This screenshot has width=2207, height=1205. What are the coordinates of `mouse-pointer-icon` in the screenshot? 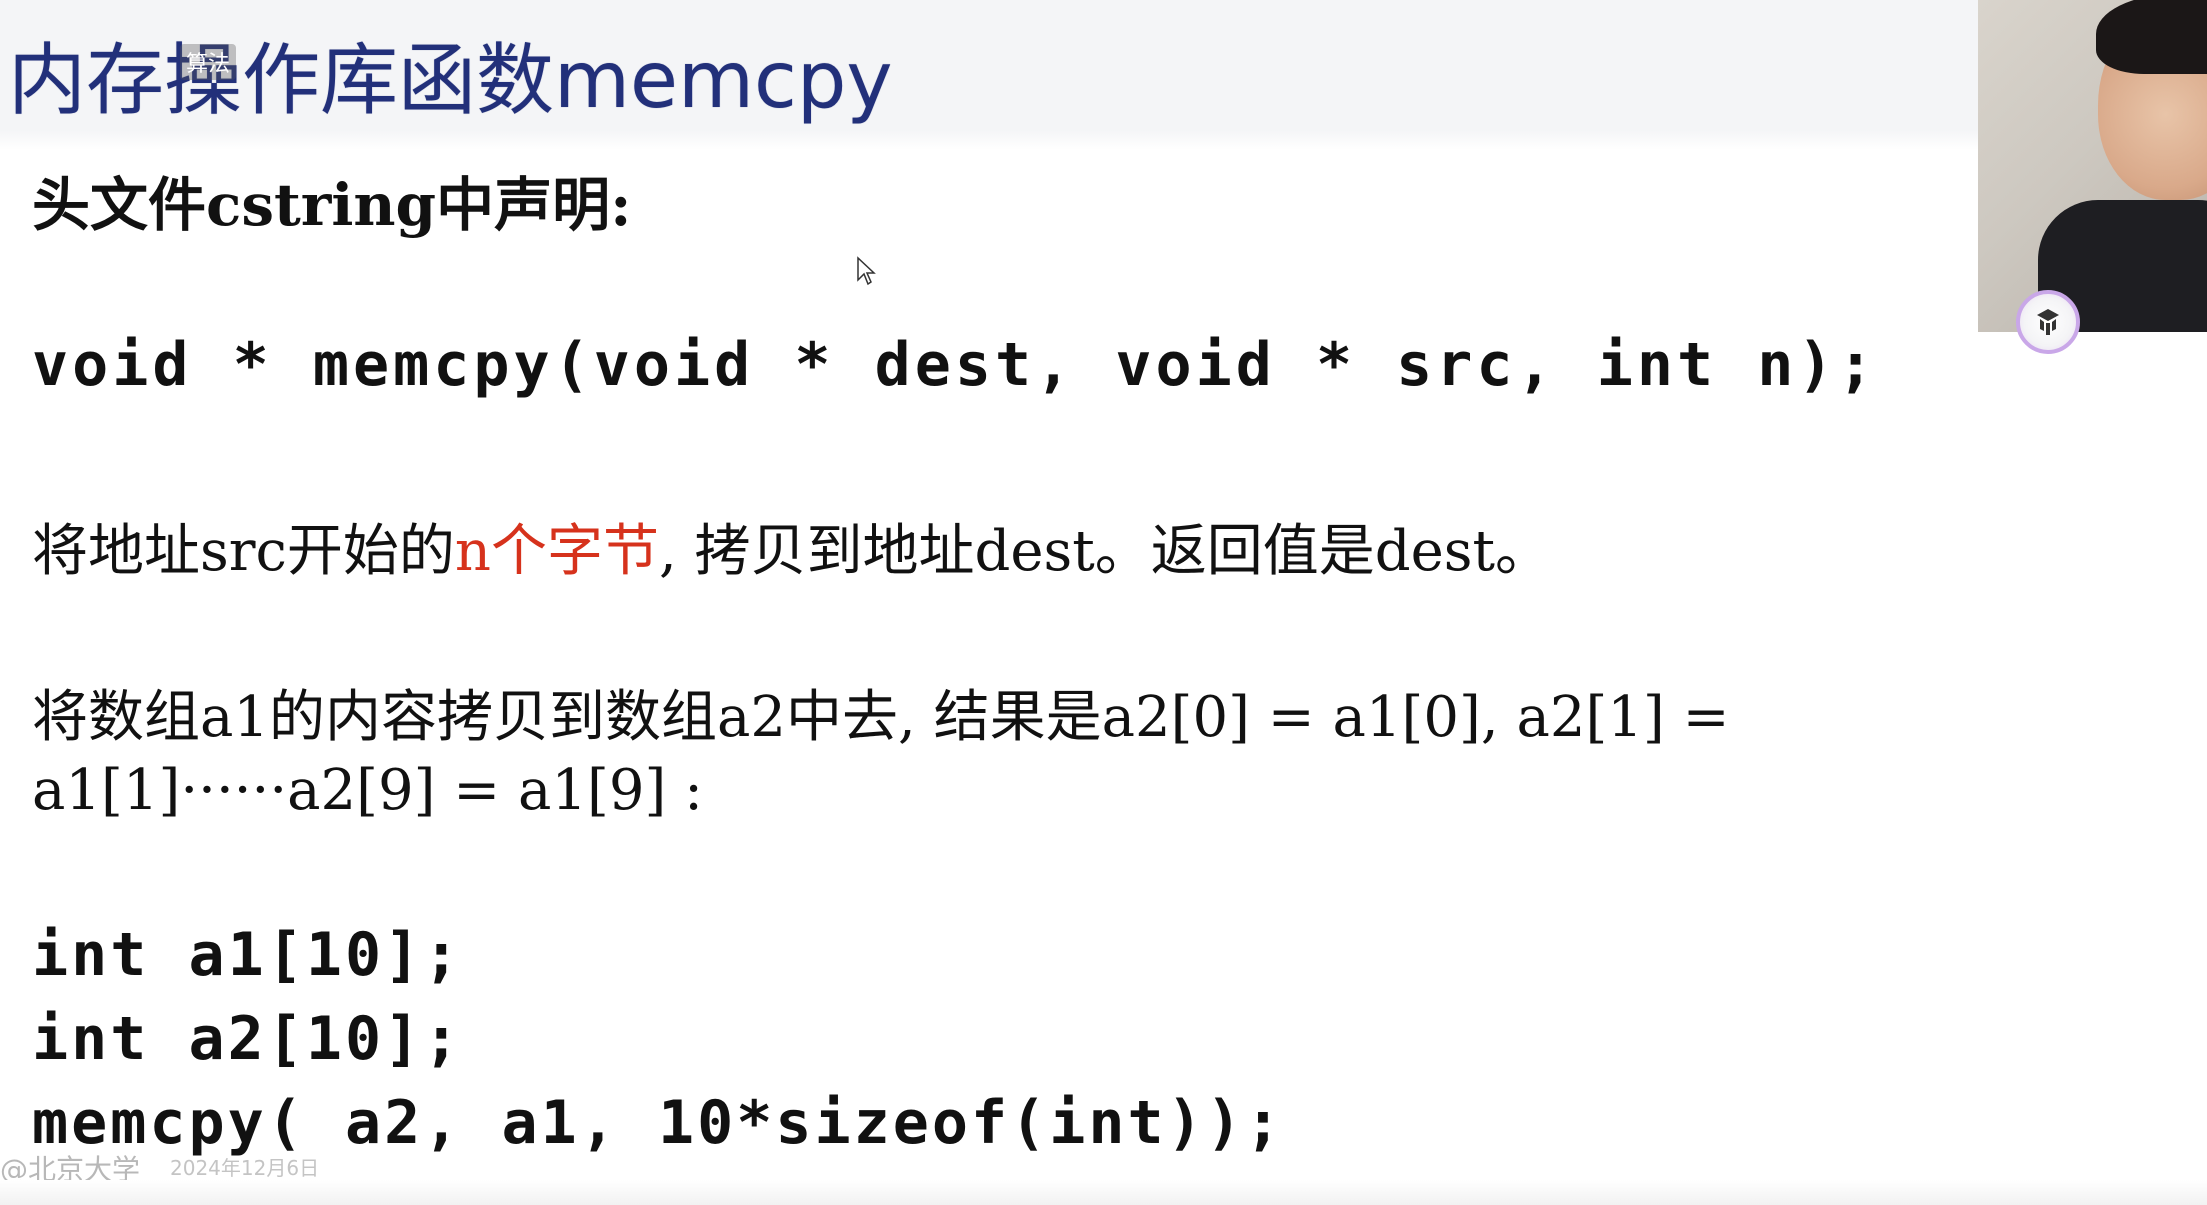 It's located at (866, 271).